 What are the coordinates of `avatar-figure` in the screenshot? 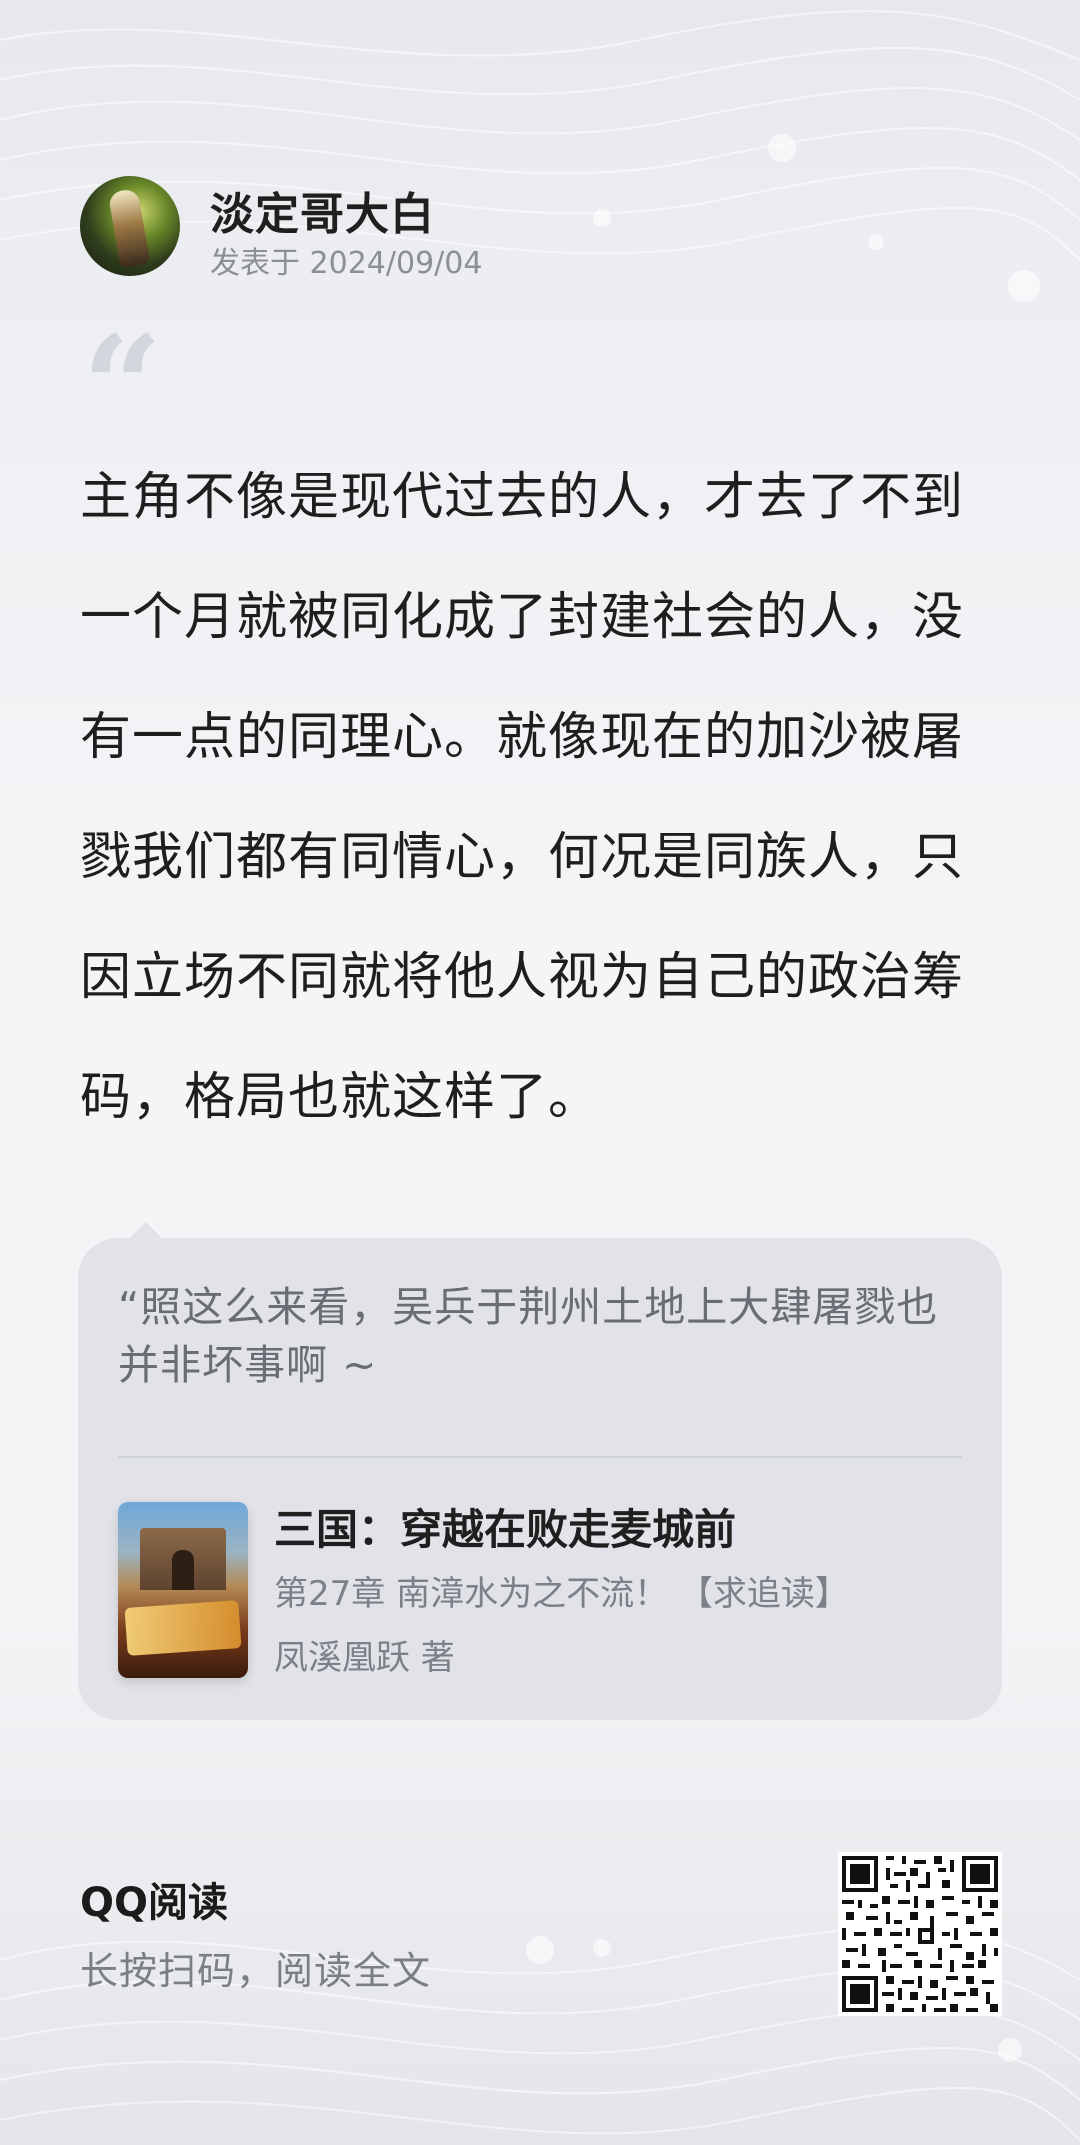 It's located at (129, 228).